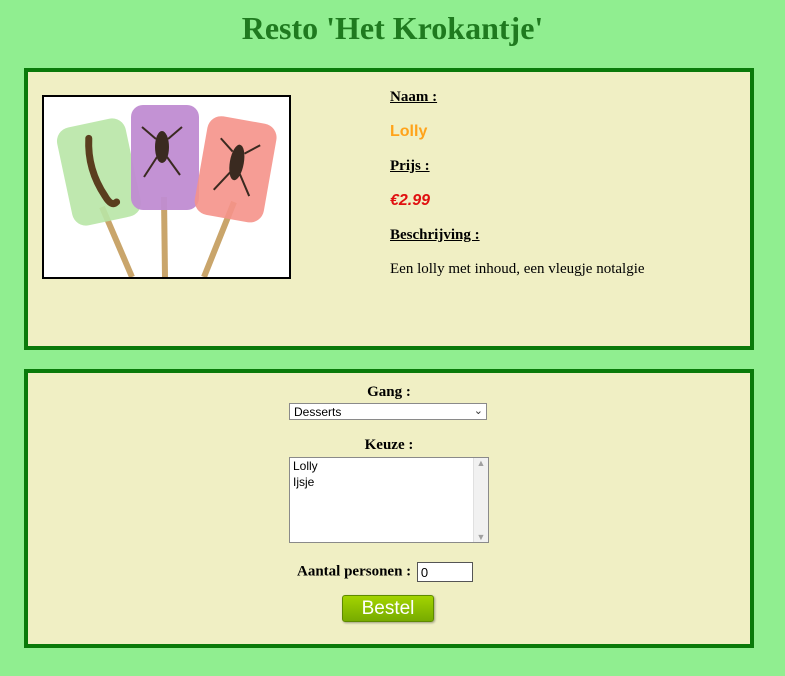 This screenshot has width=785, height=676. Describe the element at coordinates (354, 571) in the screenshot. I see `persons-label: Aantal personen :` at that location.